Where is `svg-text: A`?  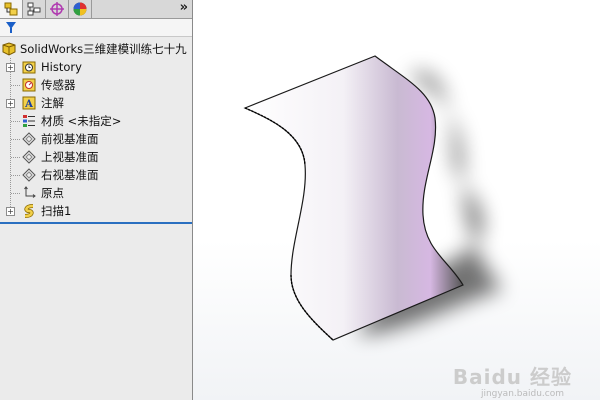
svg-text: A is located at coordinates (28, 104).